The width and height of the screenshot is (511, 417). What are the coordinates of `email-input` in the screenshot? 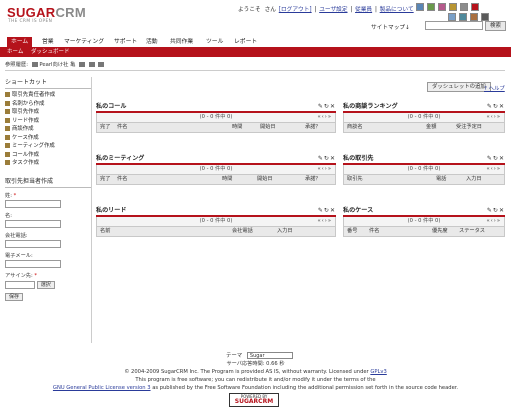 It's located at (33, 263).